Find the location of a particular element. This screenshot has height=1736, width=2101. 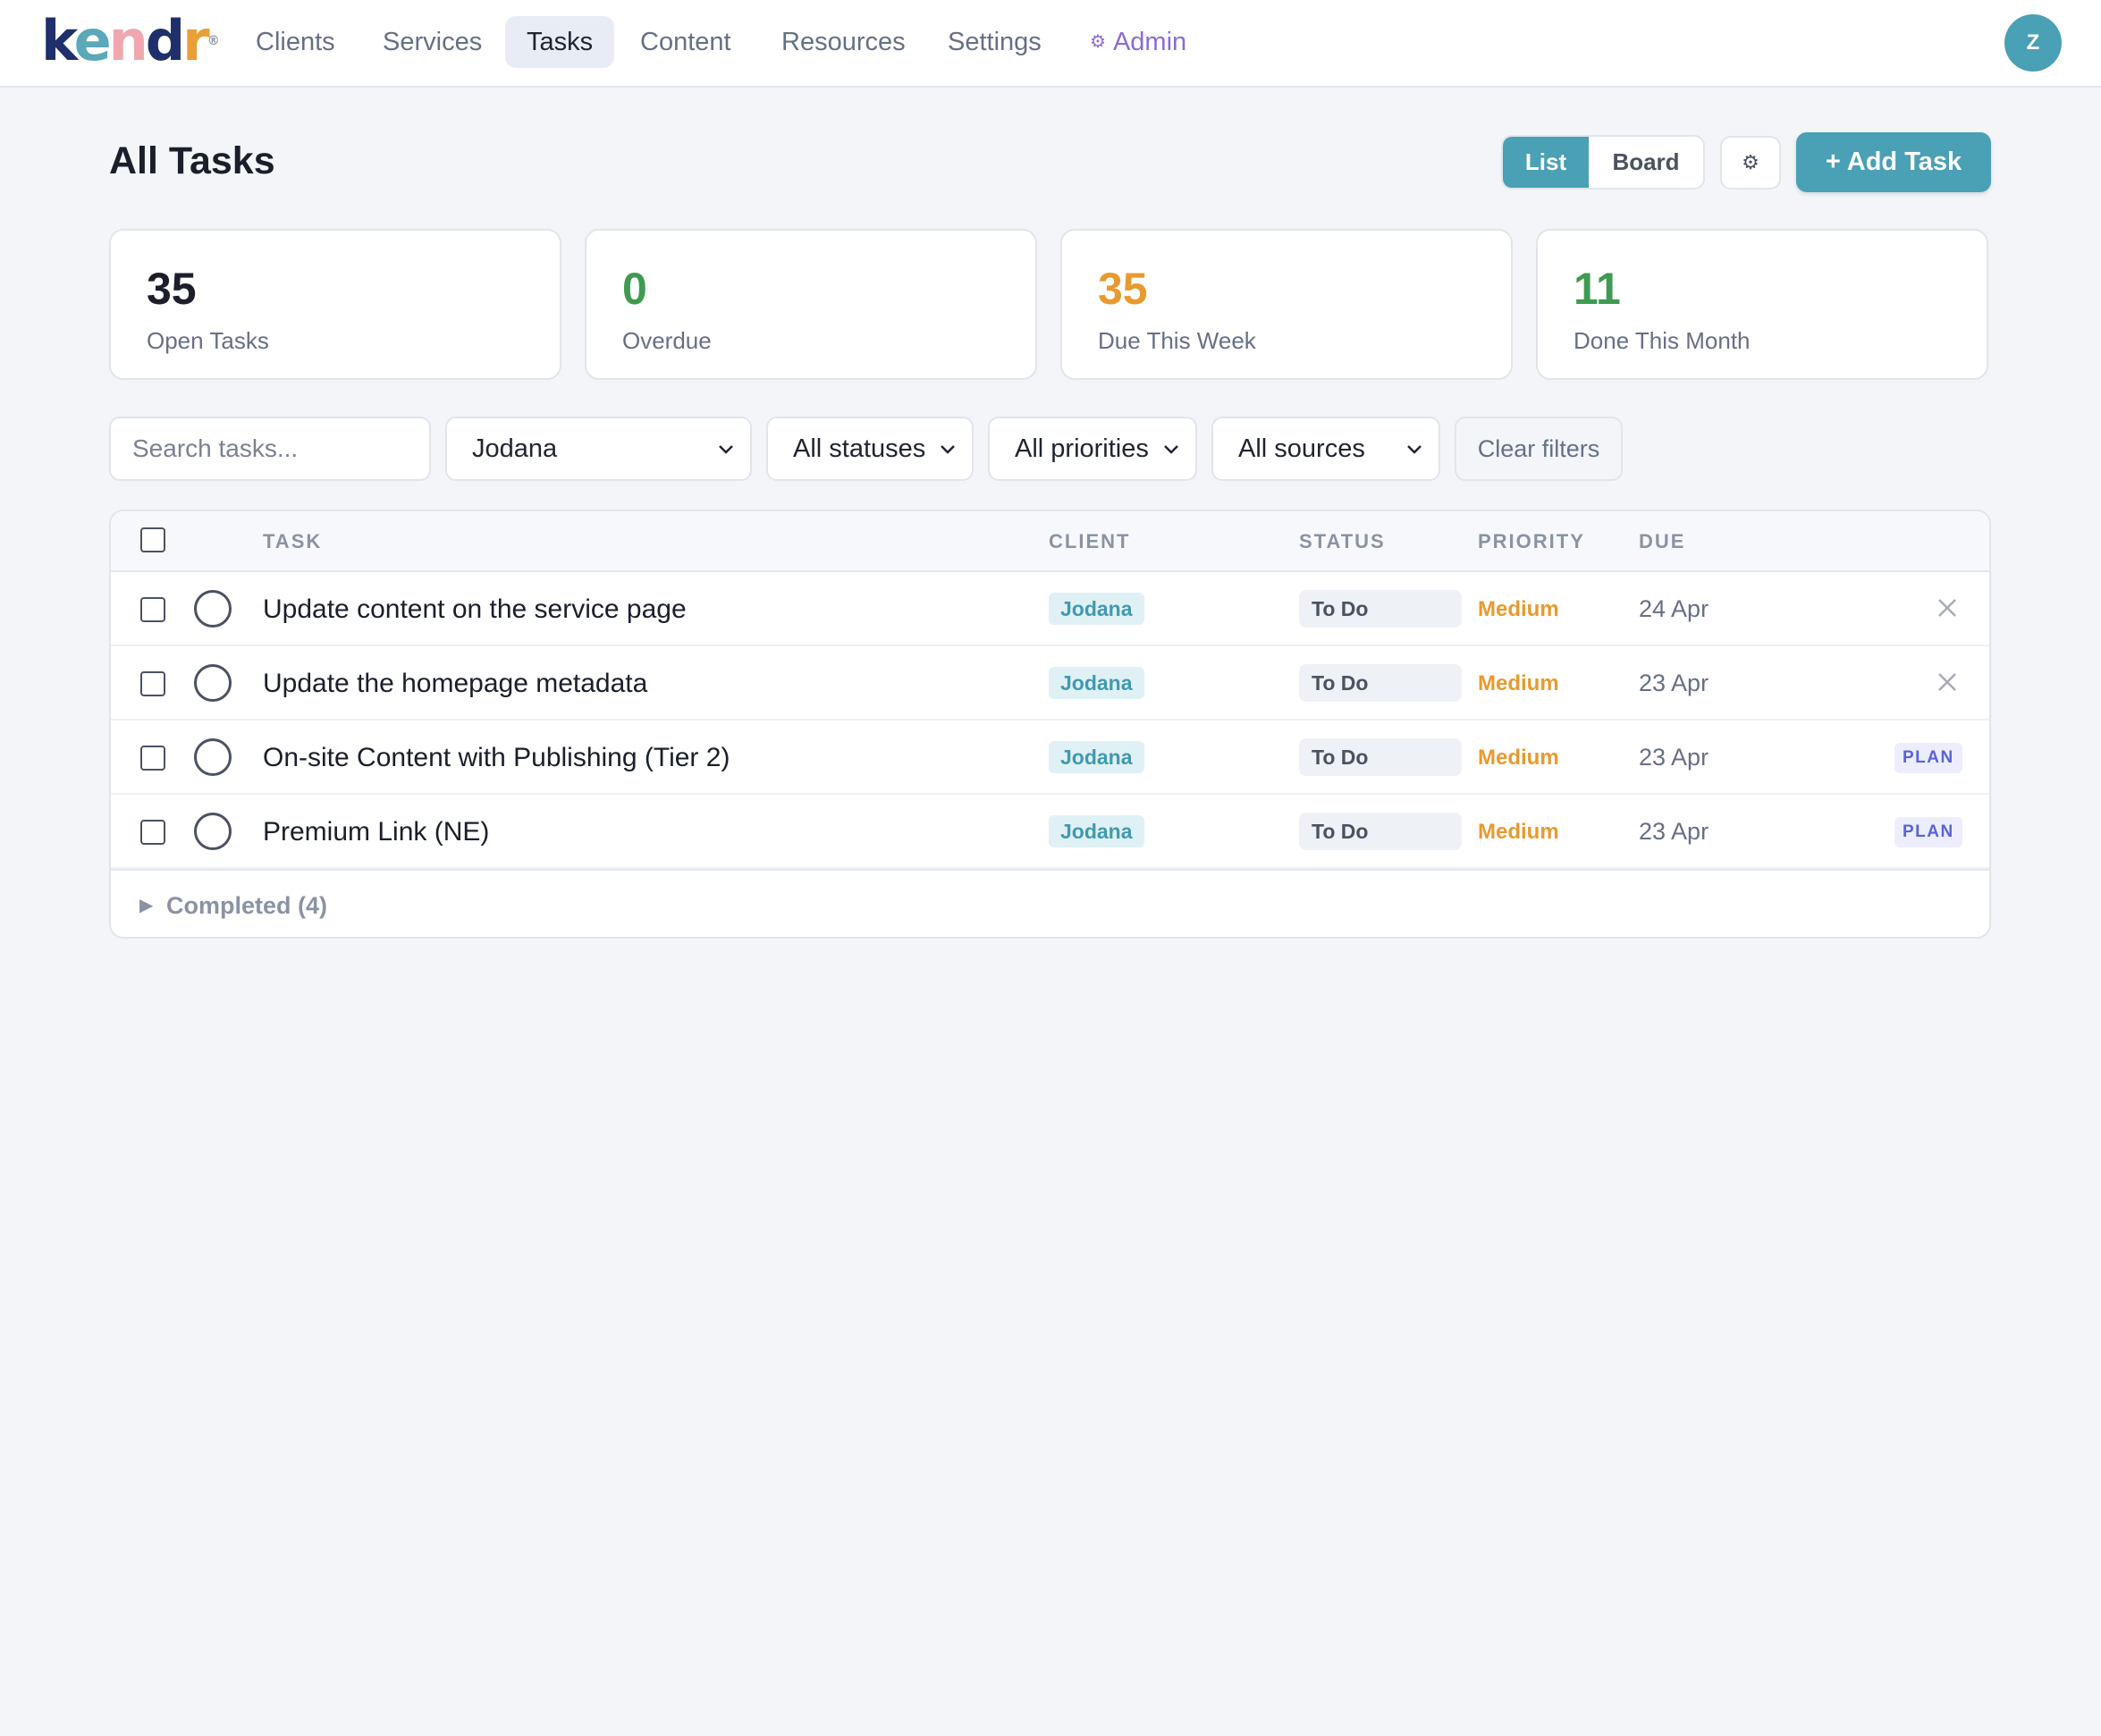

view-toggle: List Board is located at coordinates (1603, 162).